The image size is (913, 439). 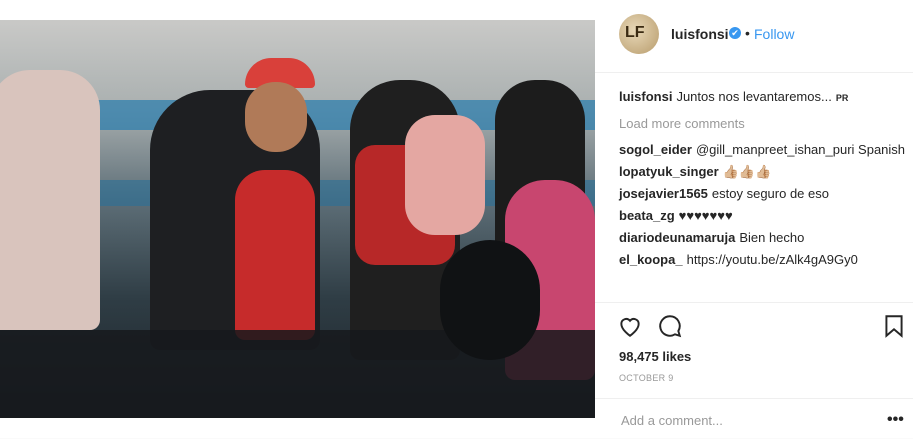 I want to click on comment-item: lopatyuk_singer 👍🏼👍🏼👍🏼, so click(x=764, y=172).